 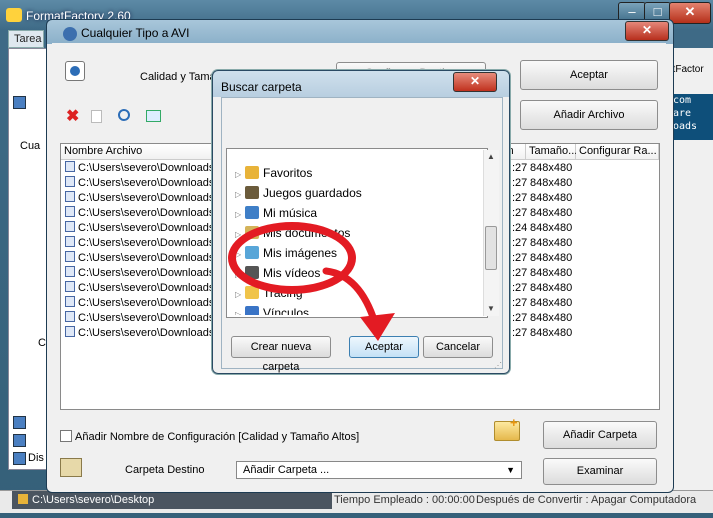 What do you see at coordinates (404, 500) in the screenshot?
I see `elapsed-time: Tiempo Empleado : 00:00:00` at bounding box center [404, 500].